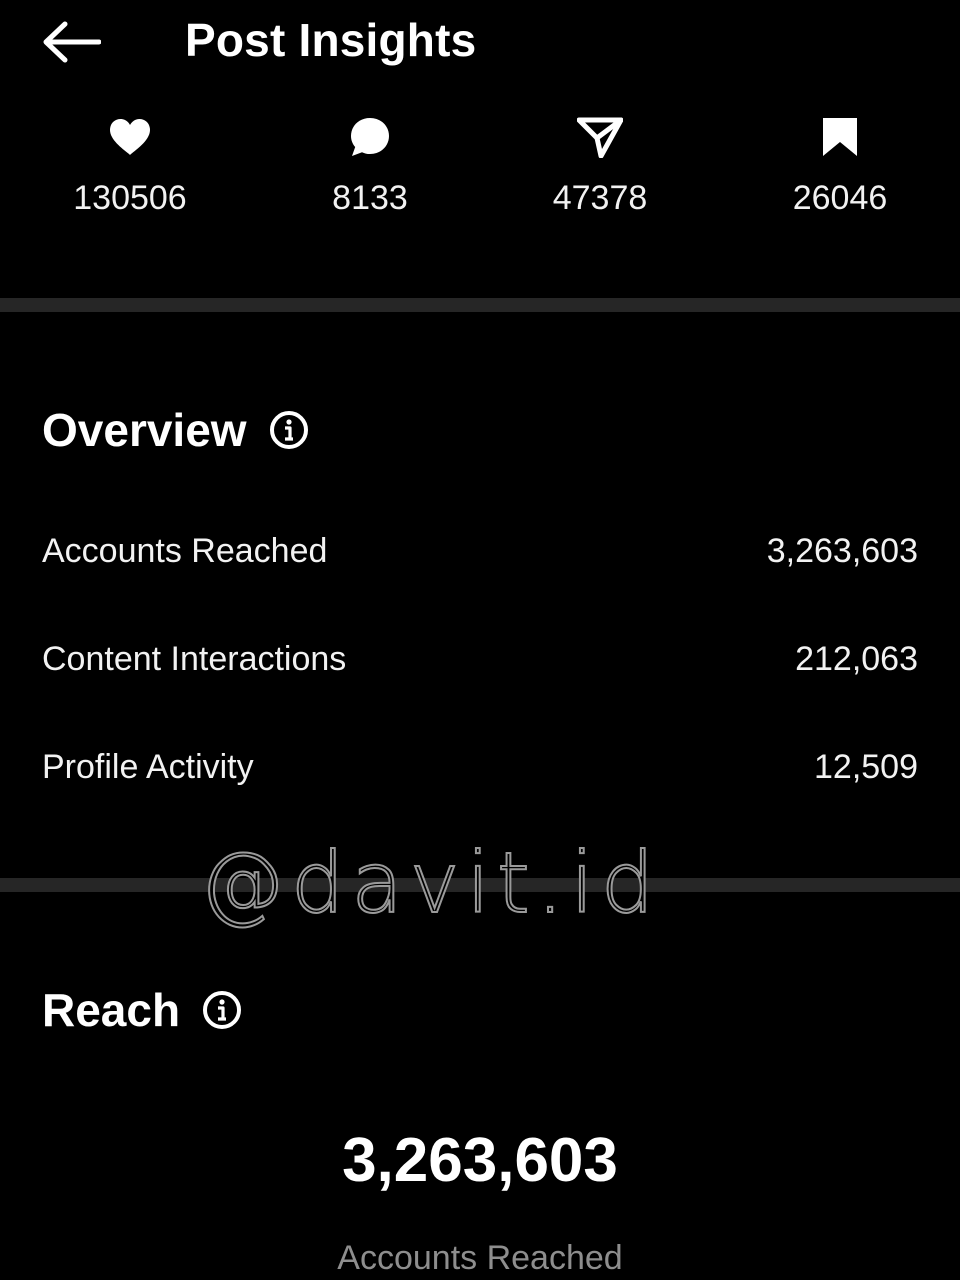 Image resolution: width=960 pixels, height=1280 pixels. Describe the element at coordinates (840, 172) in the screenshot. I see `saves-stat: 26046` at that location.